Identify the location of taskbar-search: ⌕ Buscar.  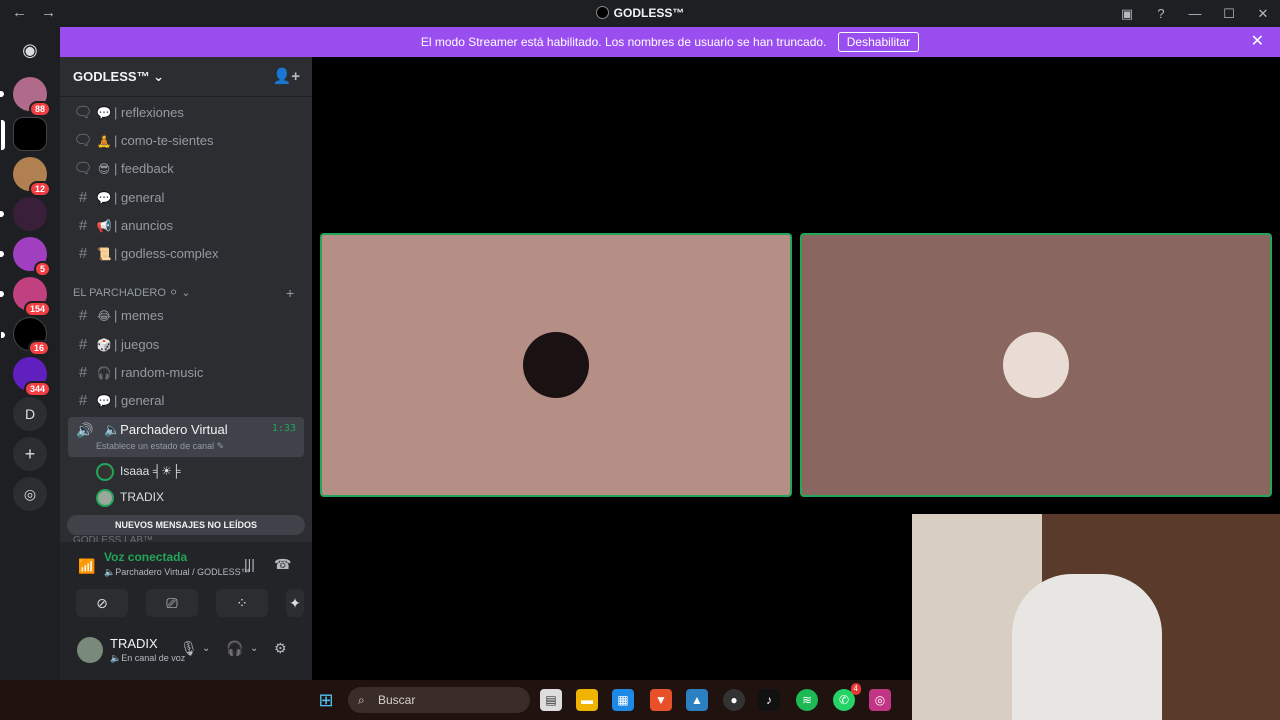
(439, 700).